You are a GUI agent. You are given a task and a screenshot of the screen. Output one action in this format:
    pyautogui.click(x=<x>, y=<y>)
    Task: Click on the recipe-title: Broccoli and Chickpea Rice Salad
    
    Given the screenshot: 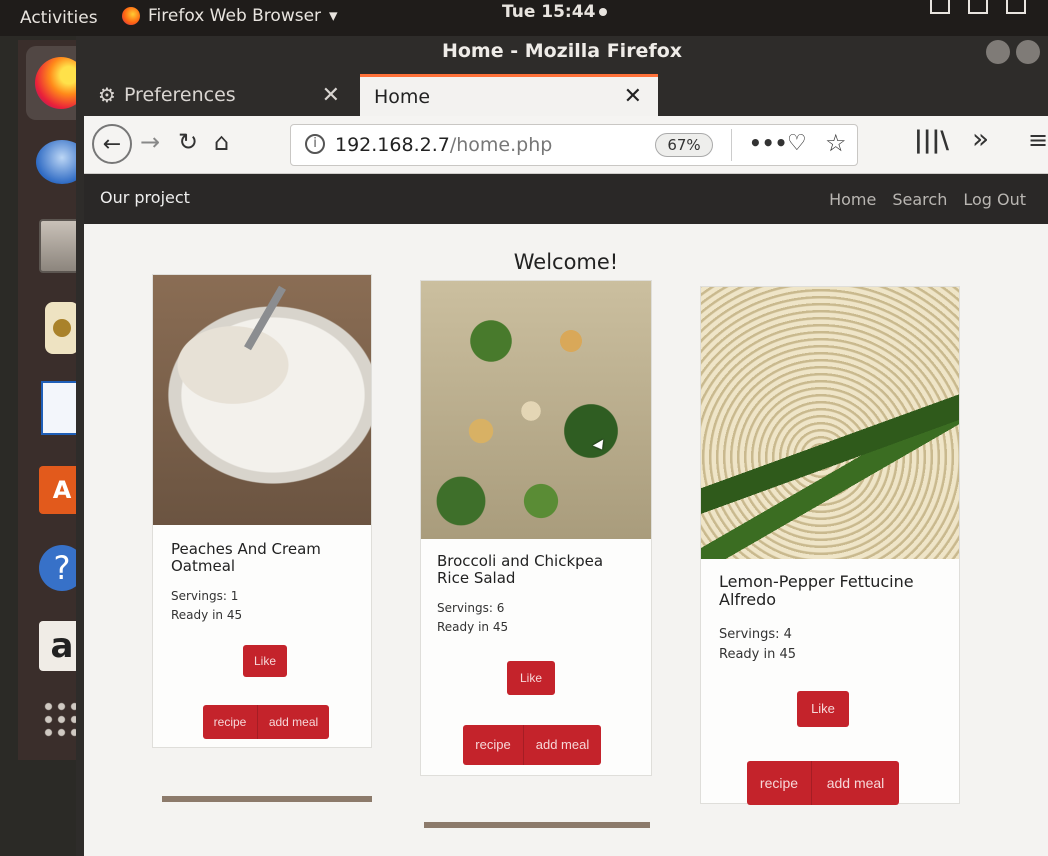 What is the action you would take?
    pyautogui.click(x=520, y=570)
    